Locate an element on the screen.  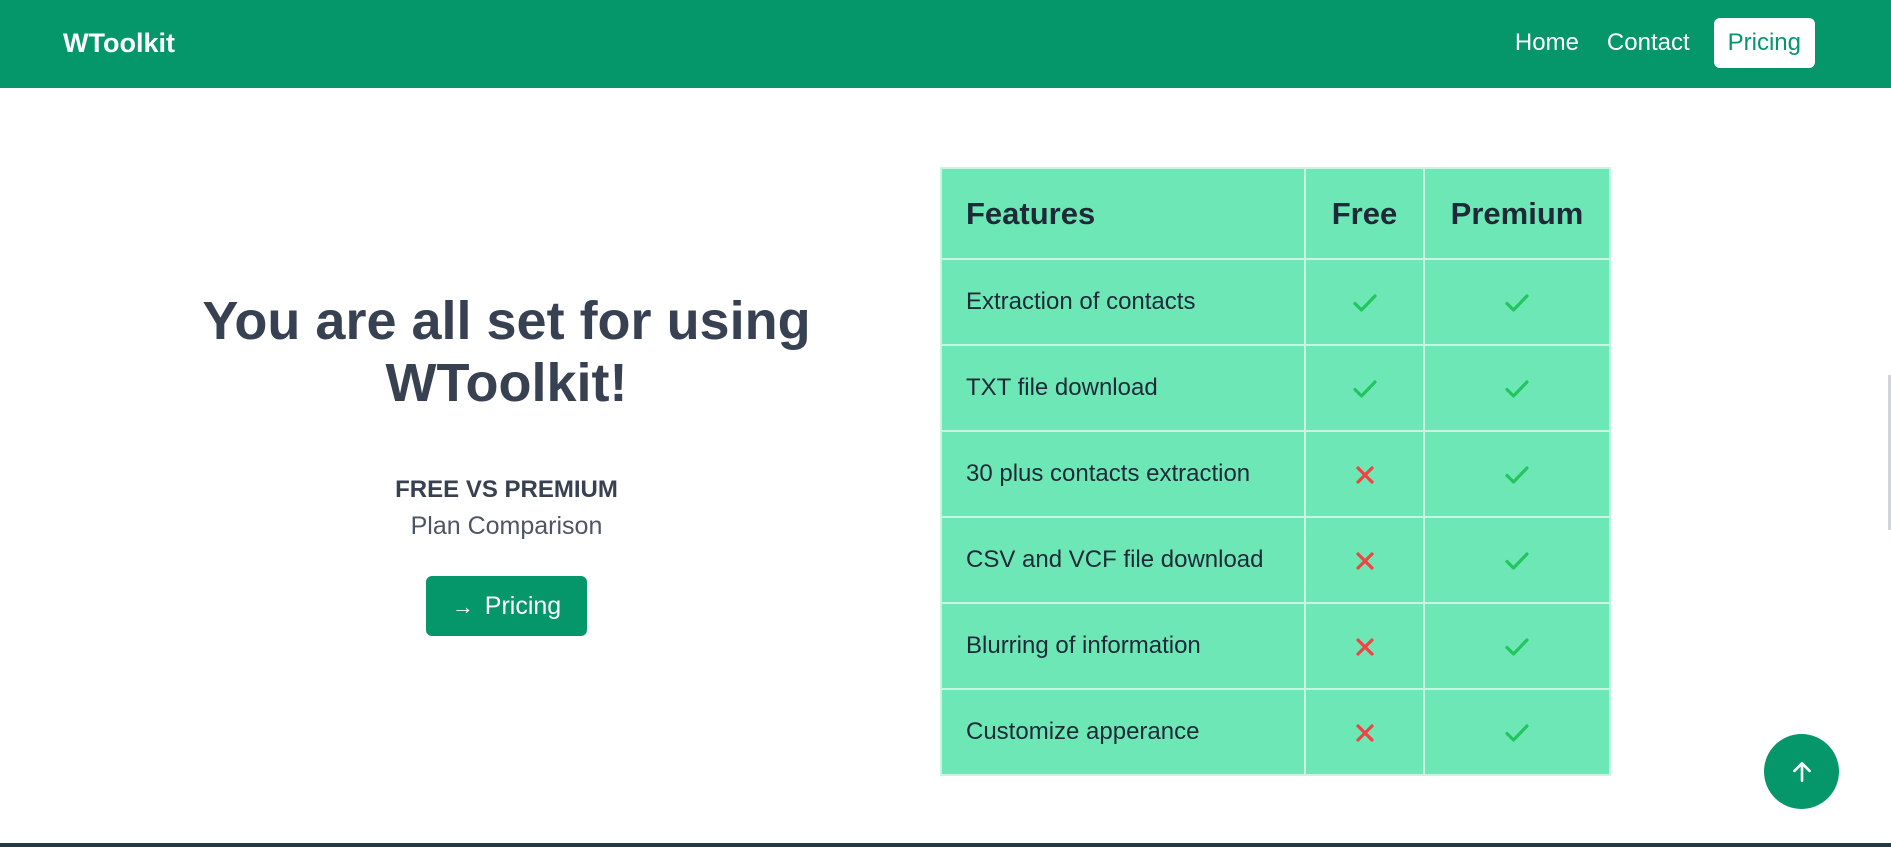
plan-heading: FREE VS PREMIUM is located at coordinates (506, 489).